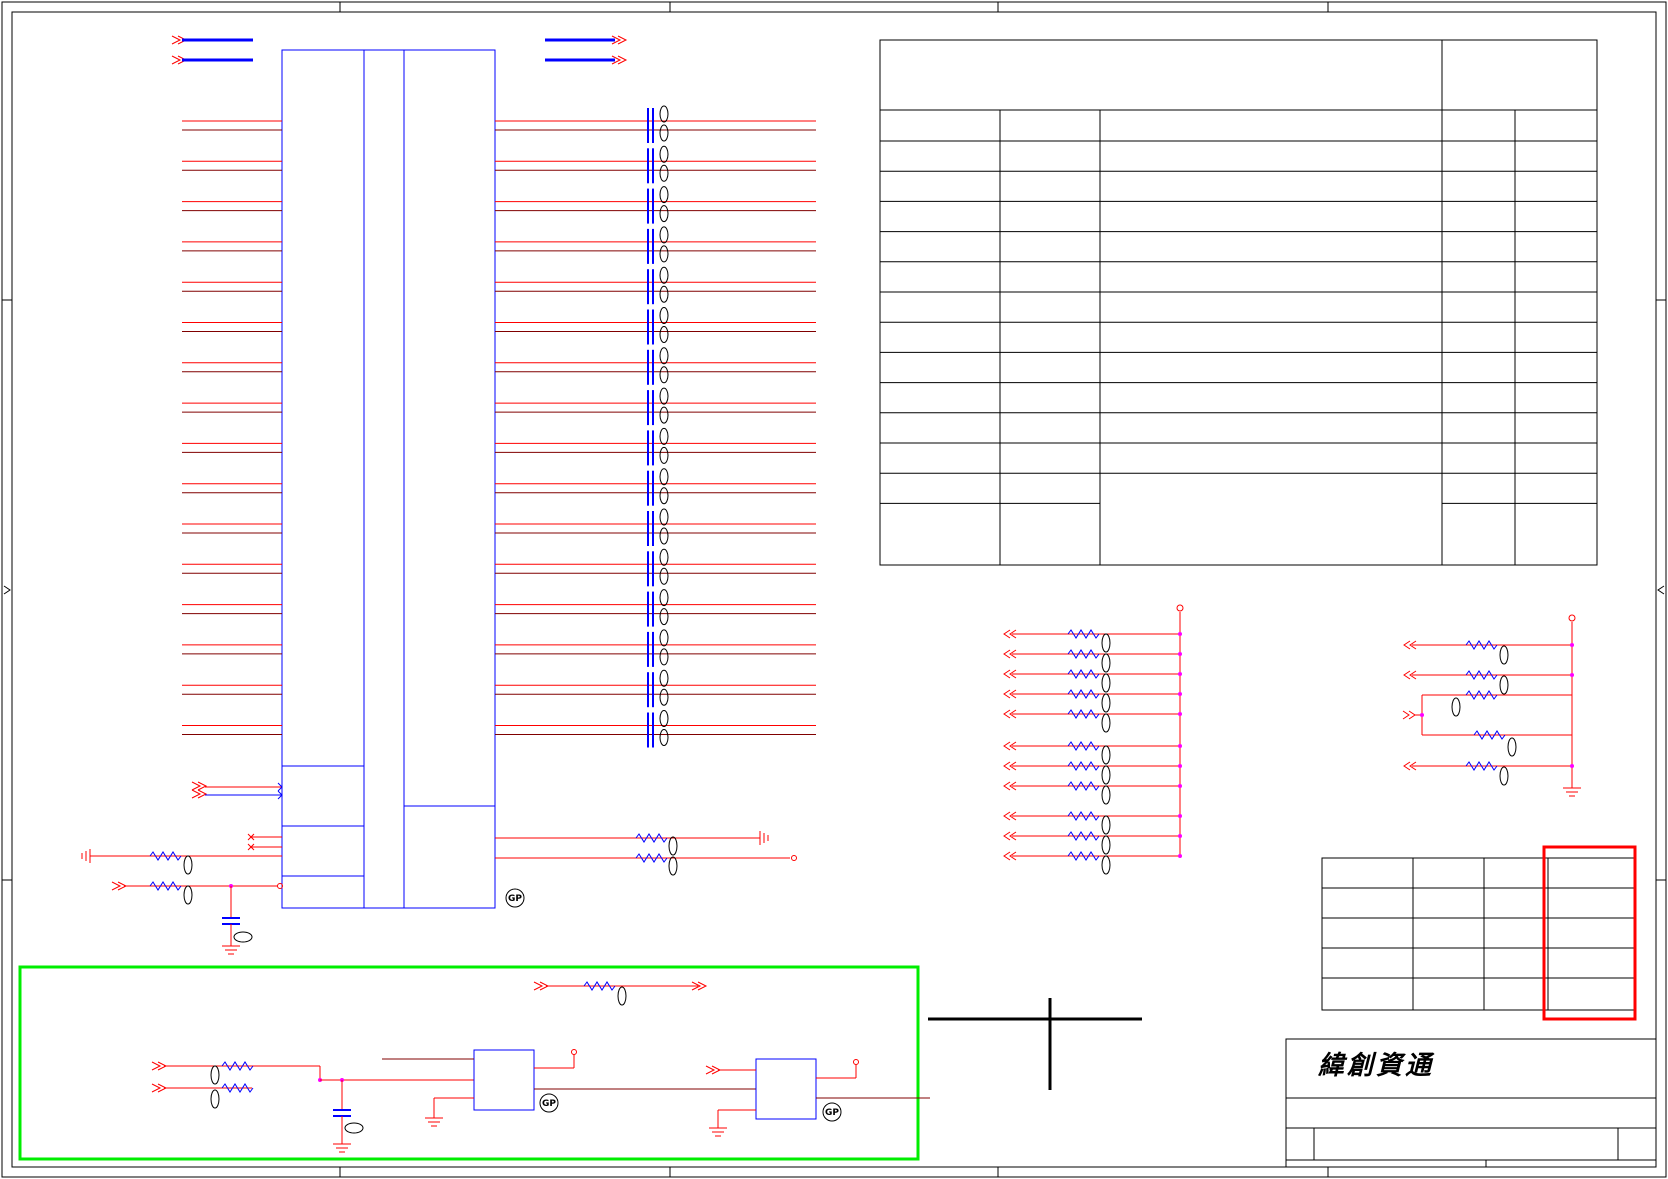  Describe the element at coordinates (1572, 792) in the screenshot. I see `ground-symbol` at that location.